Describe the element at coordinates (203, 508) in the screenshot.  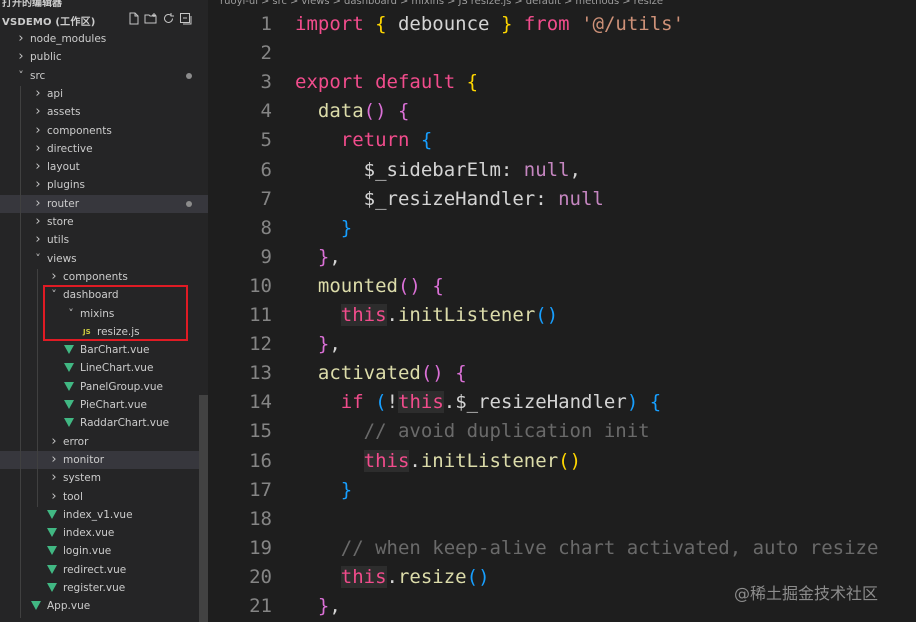
I see `sidebar-scrollbar` at that location.